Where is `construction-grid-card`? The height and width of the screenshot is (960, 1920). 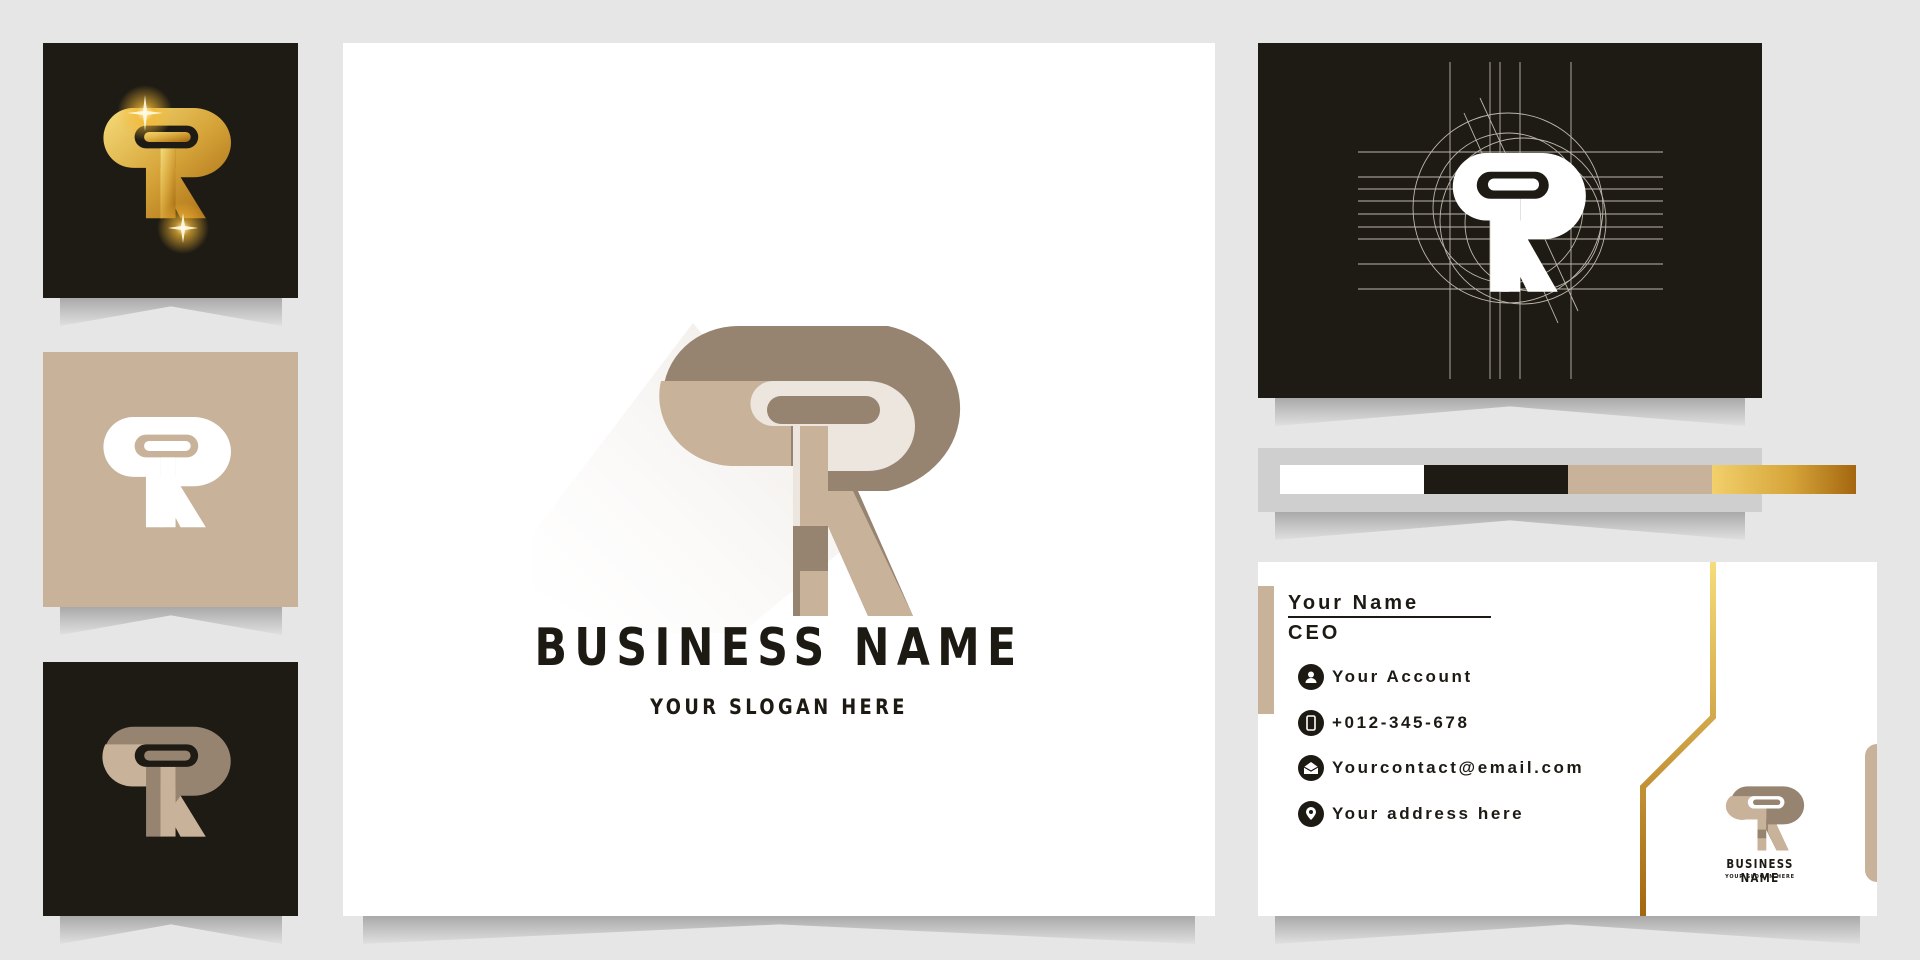 construction-grid-card is located at coordinates (1510, 220).